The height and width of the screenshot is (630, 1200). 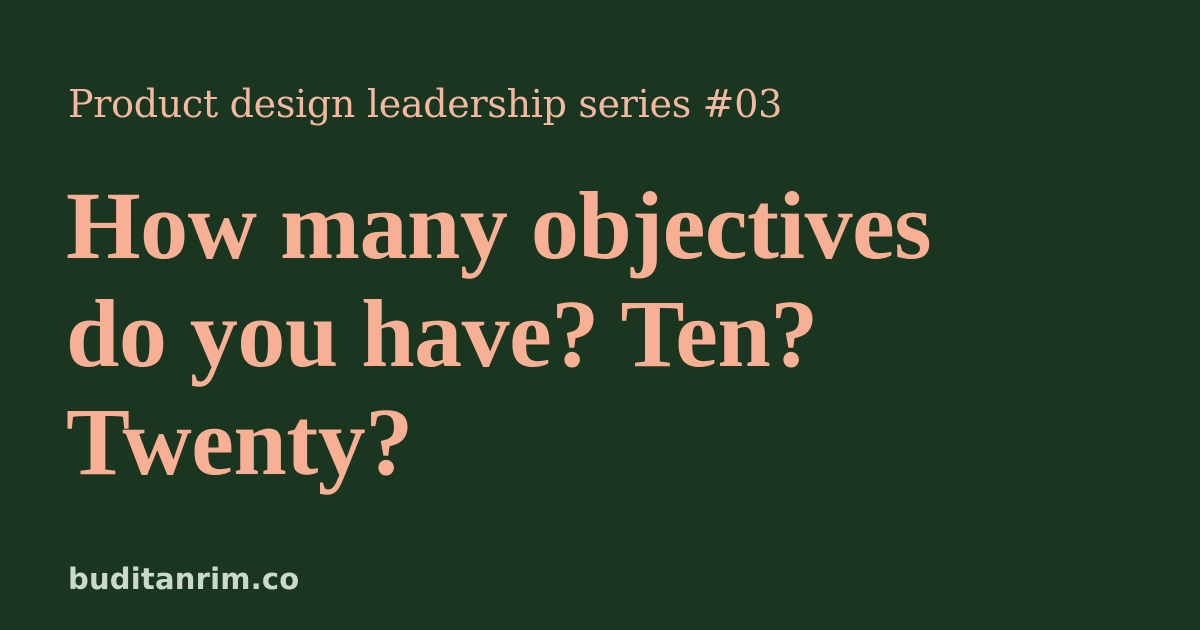 What do you see at coordinates (425, 104) in the screenshot?
I see `series-label: Product design leadership series #03` at bounding box center [425, 104].